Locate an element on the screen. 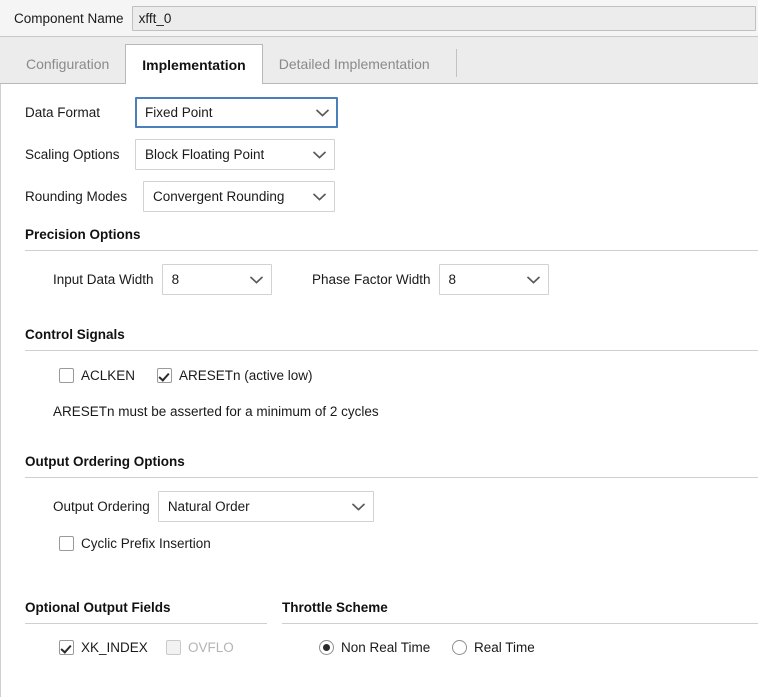  input-data-width-dropdown: 8 is located at coordinates (216, 279).